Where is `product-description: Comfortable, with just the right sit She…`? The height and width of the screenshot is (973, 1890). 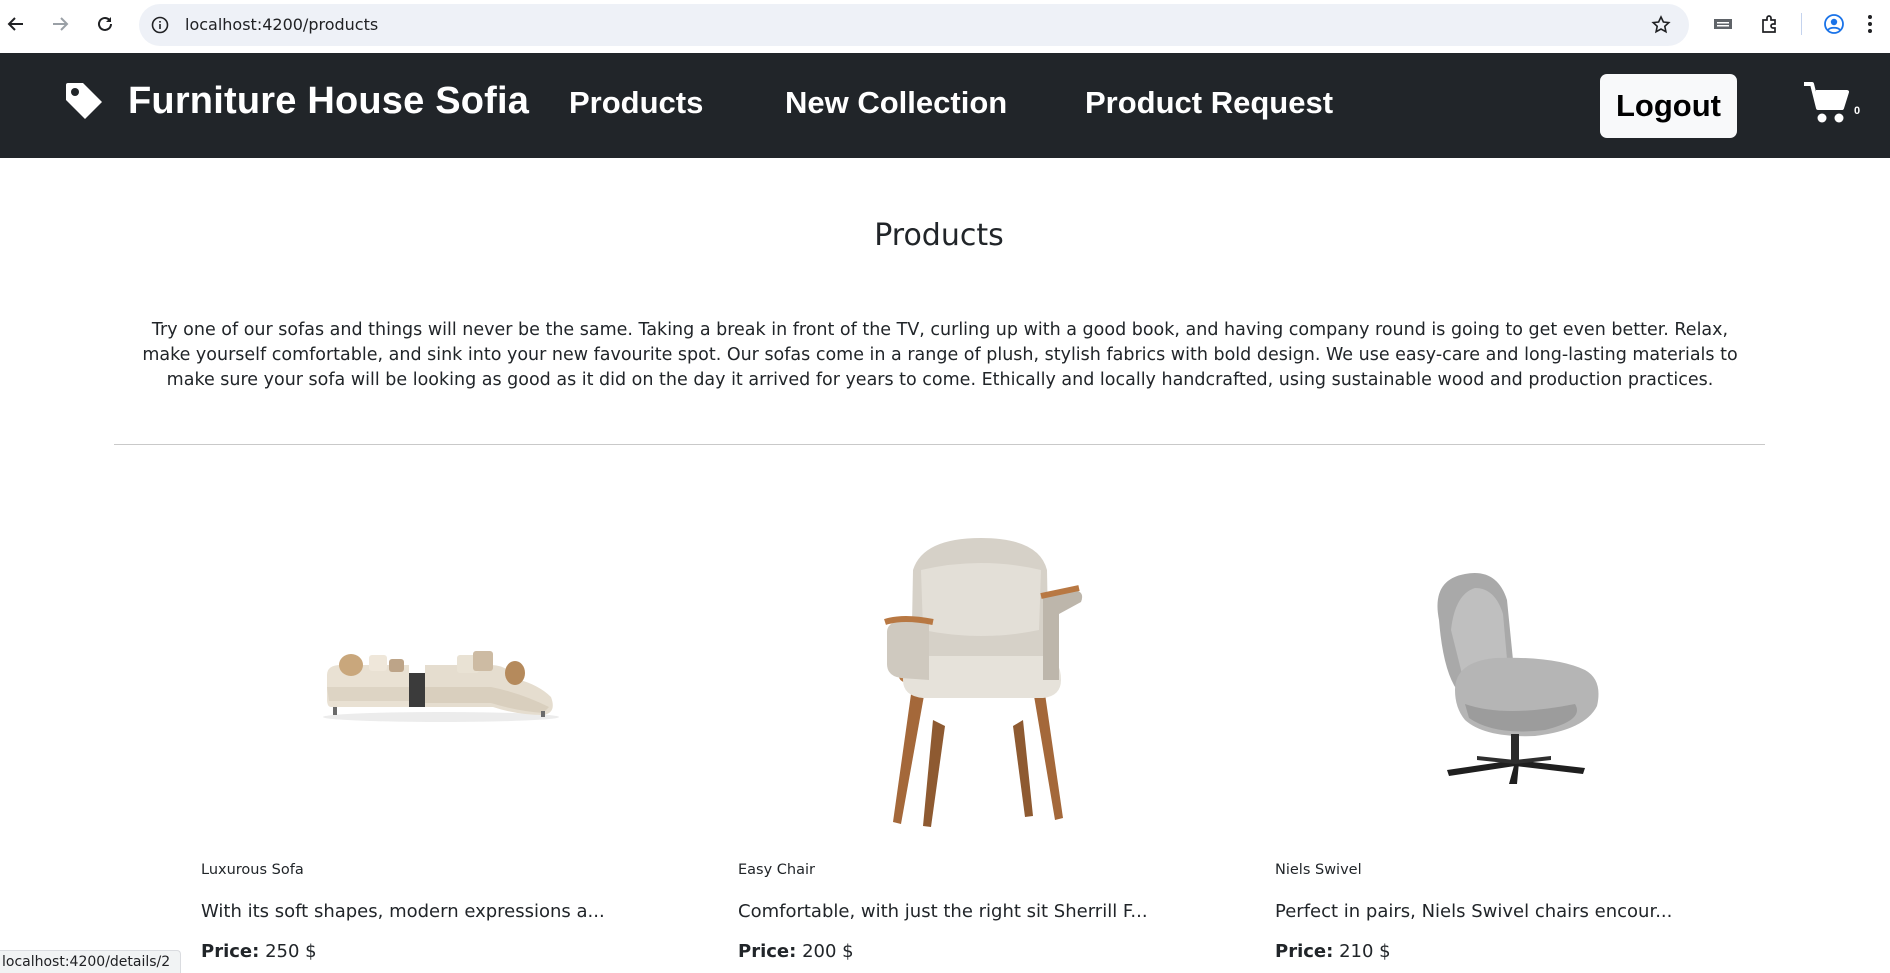
product-description: Comfortable, with just the right sit She… is located at coordinates (943, 911).